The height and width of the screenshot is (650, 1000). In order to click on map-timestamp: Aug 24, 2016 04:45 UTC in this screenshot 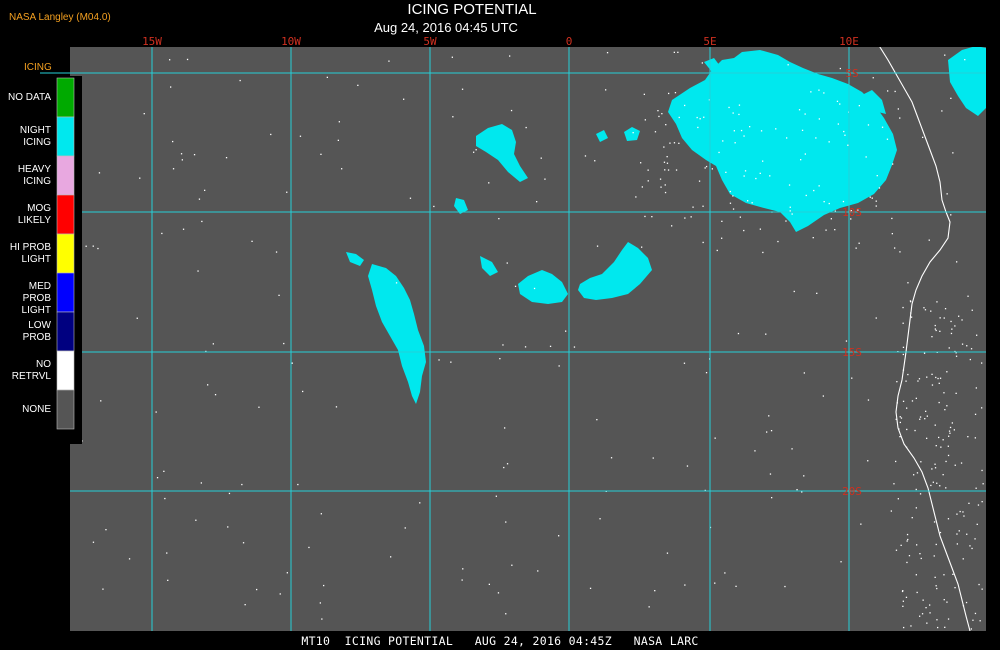, I will do `click(446, 27)`.